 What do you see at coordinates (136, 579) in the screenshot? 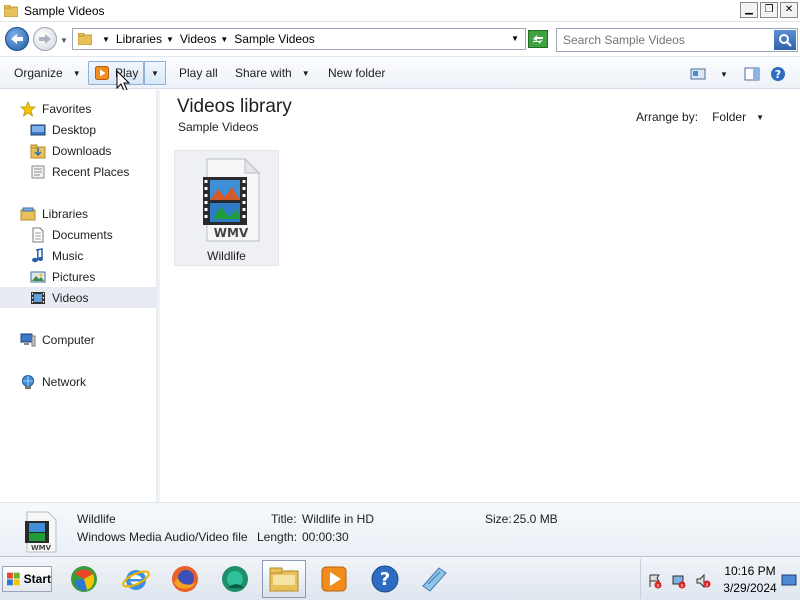
I see `taskbar-internet-explorer` at bounding box center [136, 579].